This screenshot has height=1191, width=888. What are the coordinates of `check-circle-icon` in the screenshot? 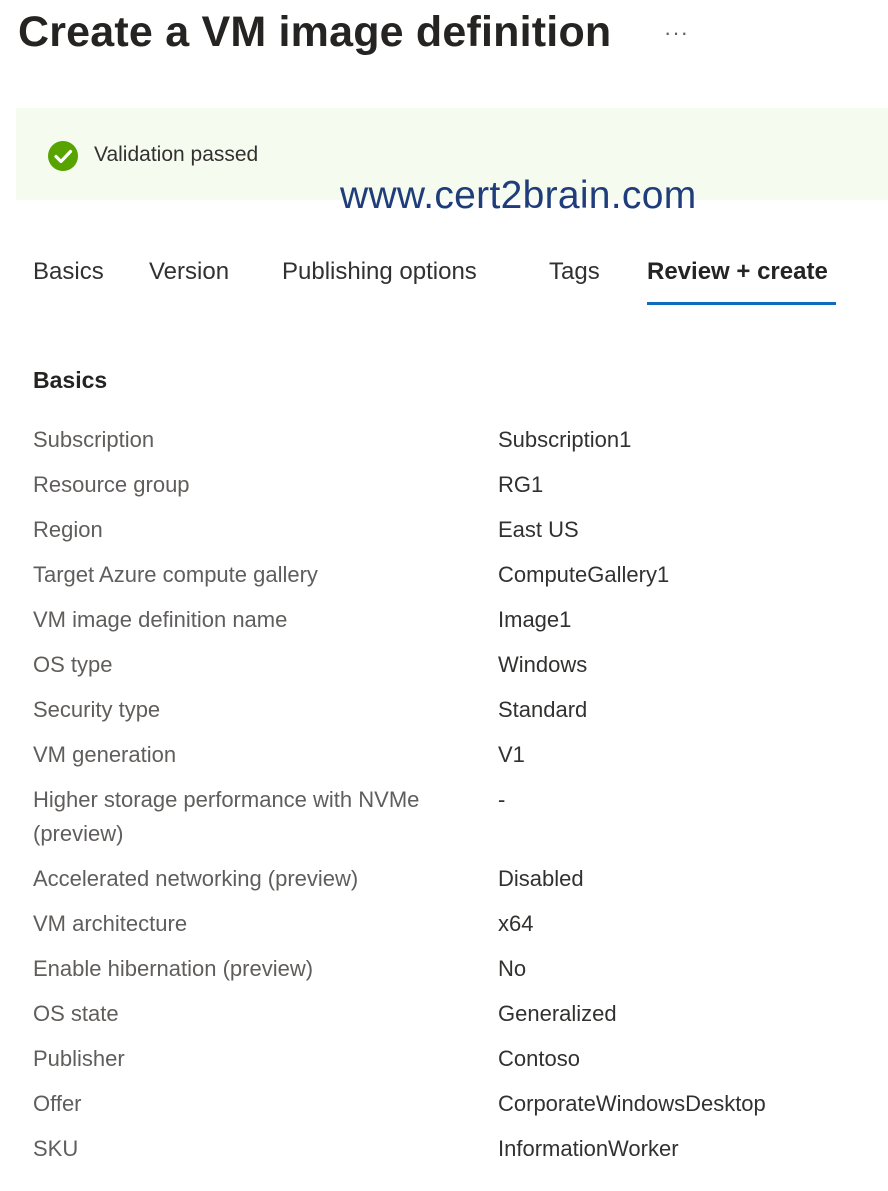 It's located at (63, 156).